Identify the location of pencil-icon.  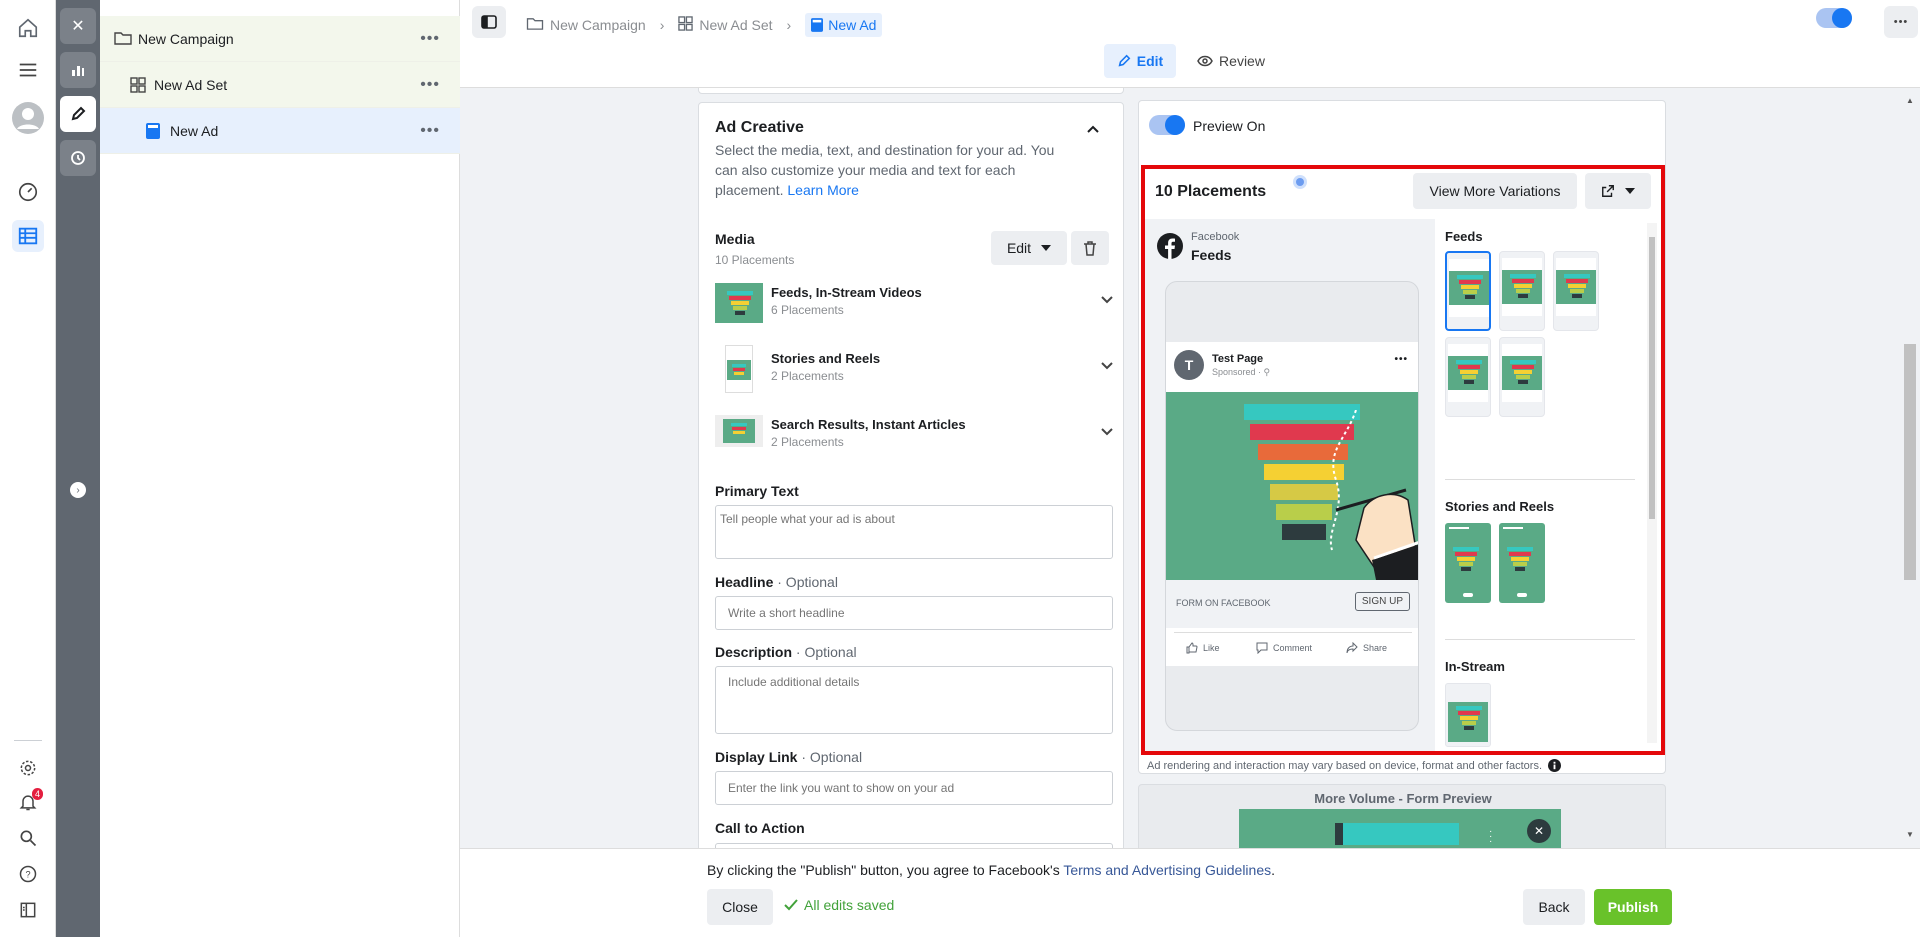
(78, 114).